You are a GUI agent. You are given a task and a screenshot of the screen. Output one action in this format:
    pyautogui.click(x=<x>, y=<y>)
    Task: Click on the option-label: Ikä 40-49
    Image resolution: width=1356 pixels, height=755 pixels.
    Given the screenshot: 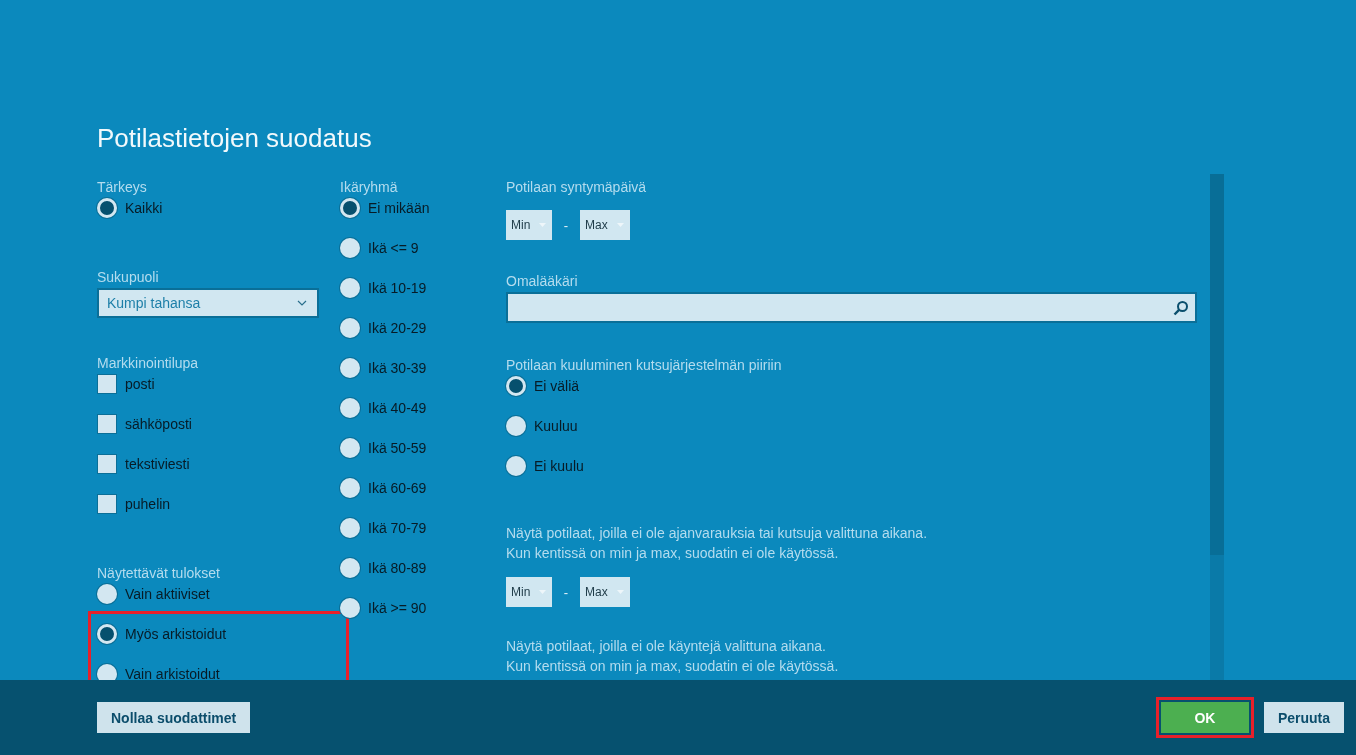 What is the action you would take?
    pyautogui.click(x=397, y=408)
    